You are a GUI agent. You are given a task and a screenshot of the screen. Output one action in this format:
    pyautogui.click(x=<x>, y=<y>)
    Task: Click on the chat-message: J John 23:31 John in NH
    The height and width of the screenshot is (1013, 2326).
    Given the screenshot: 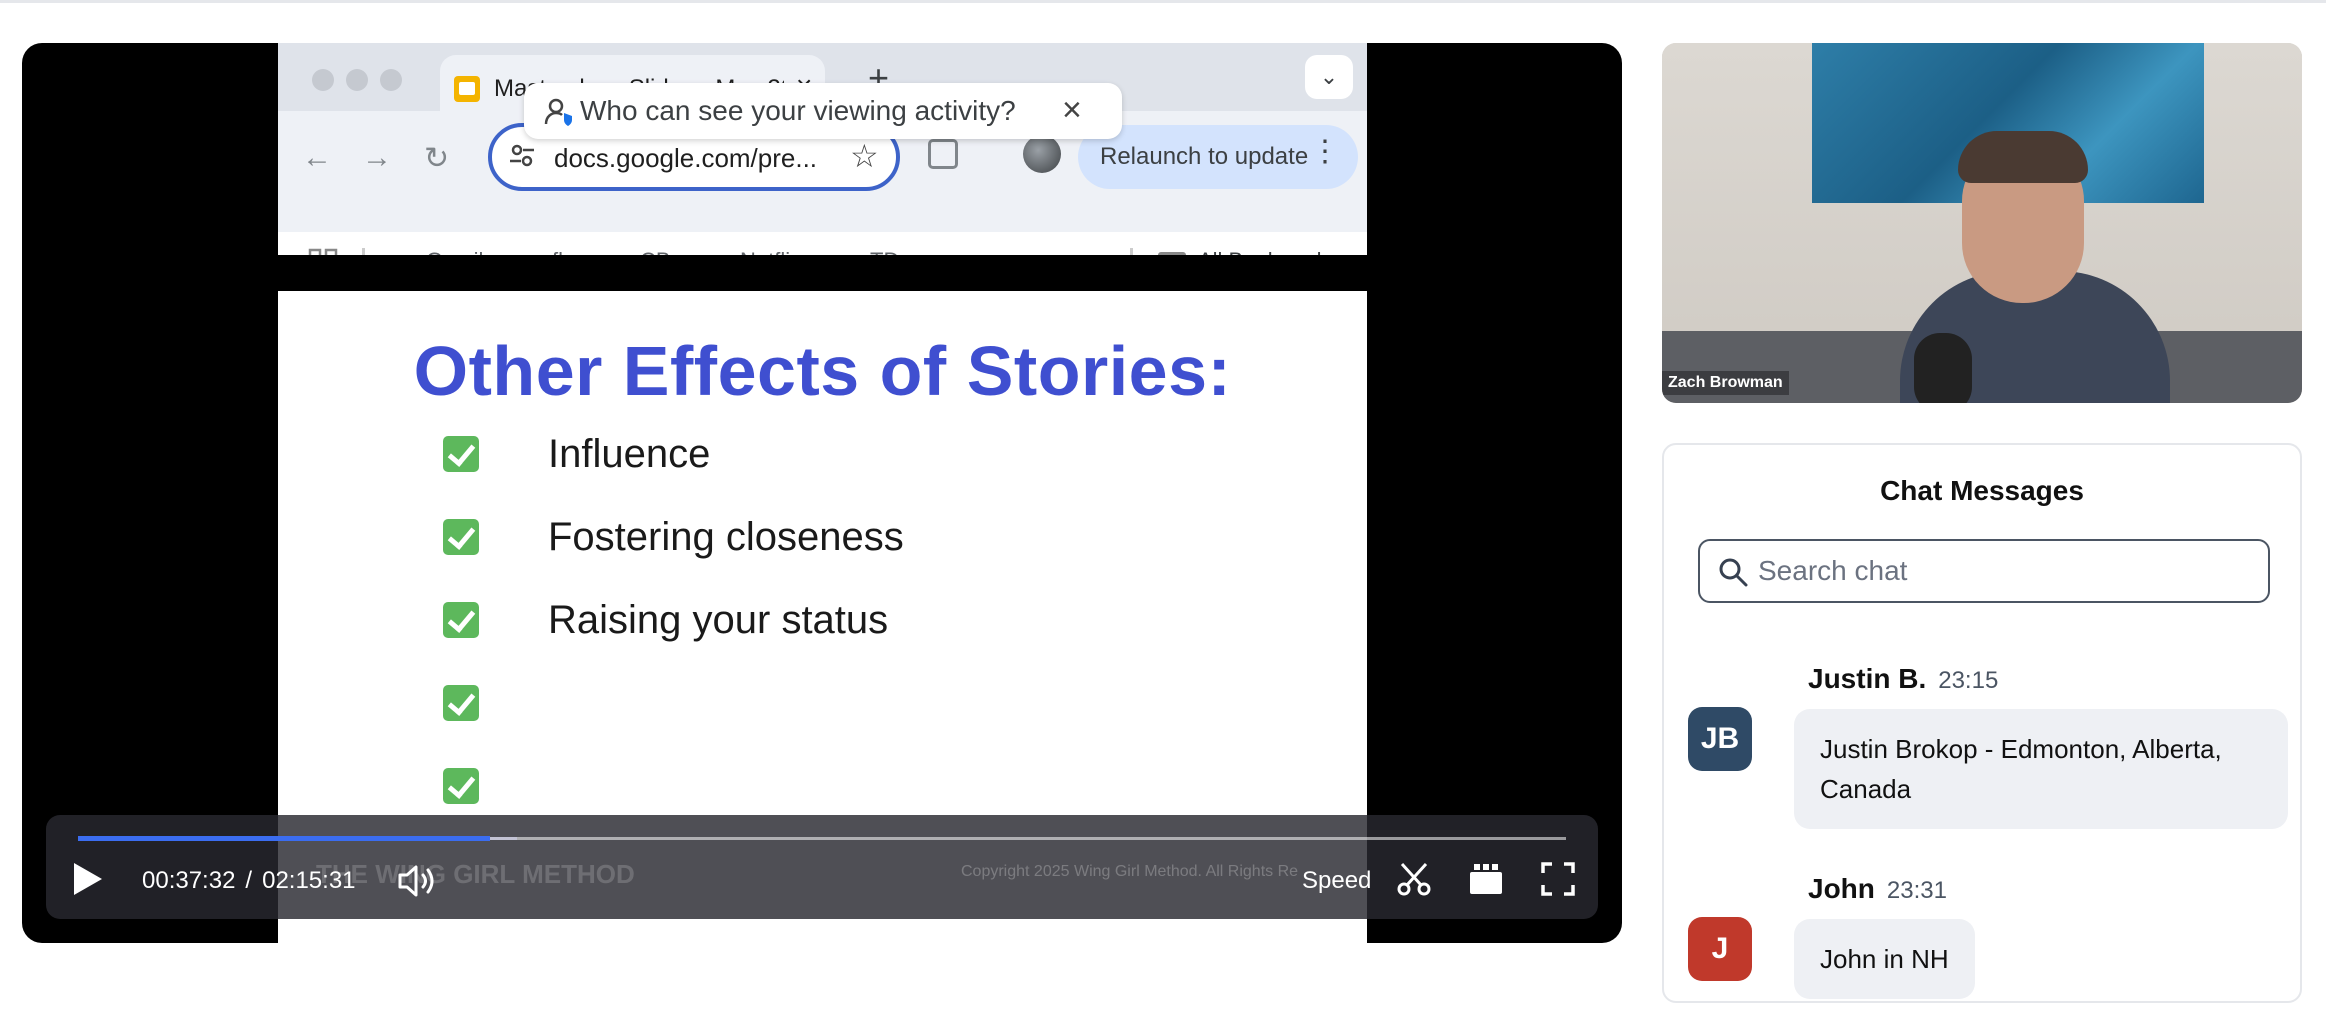 What is the action you would take?
    pyautogui.click(x=1983, y=943)
    